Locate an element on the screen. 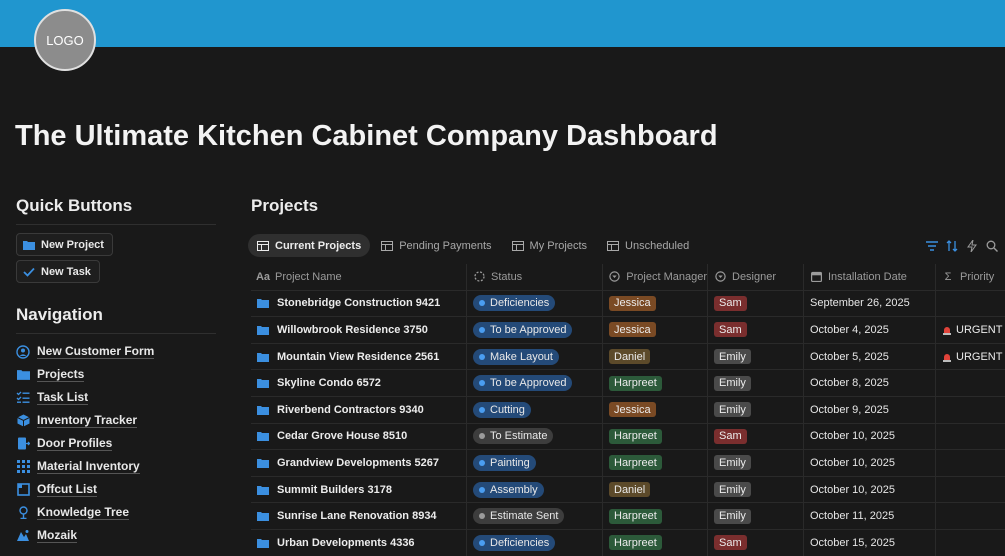 The height and width of the screenshot is (556, 1005). tab-my-projects: My Projects is located at coordinates (549, 245).